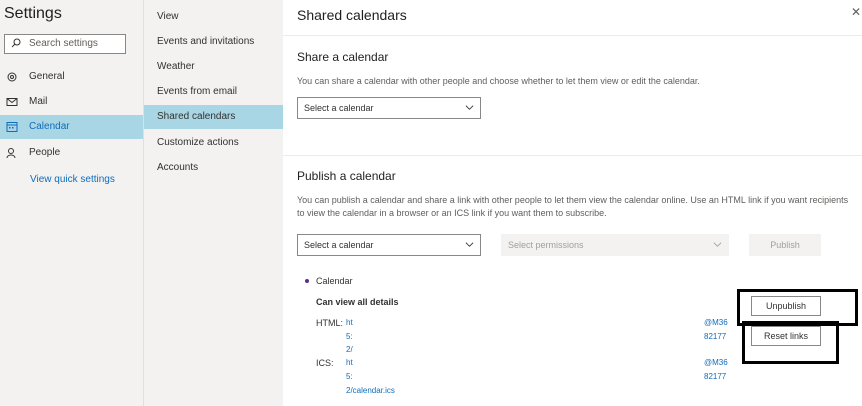  I want to click on html-label: HTML:, so click(329, 323).